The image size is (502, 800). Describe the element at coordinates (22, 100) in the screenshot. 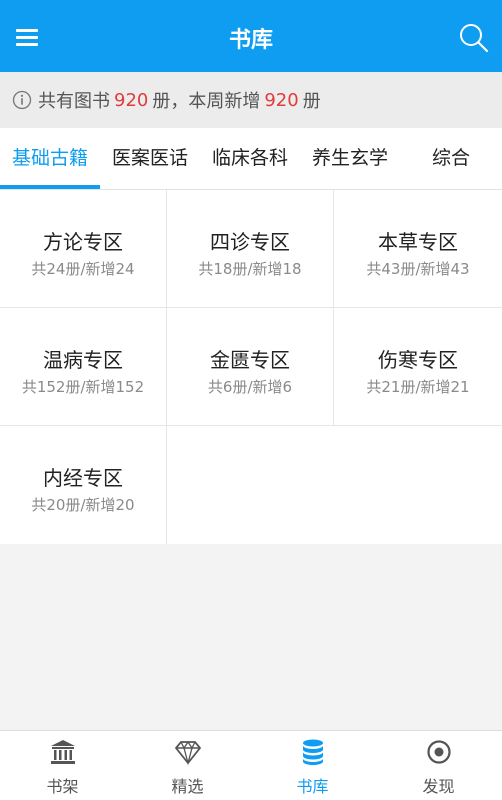

I see `info-icon` at that location.